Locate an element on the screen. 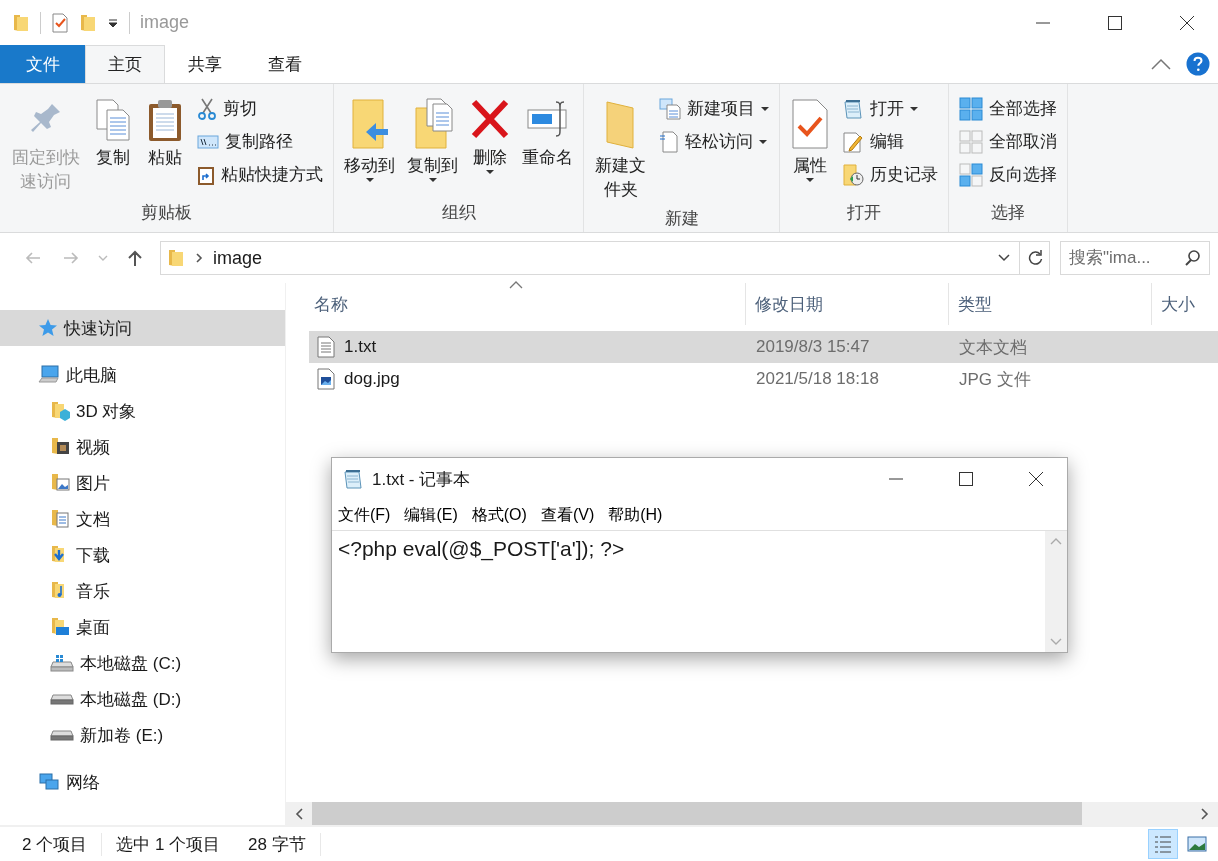 The width and height of the screenshot is (1218, 861). ribbon-button: 反向选择 is located at coordinates (1008, 174).